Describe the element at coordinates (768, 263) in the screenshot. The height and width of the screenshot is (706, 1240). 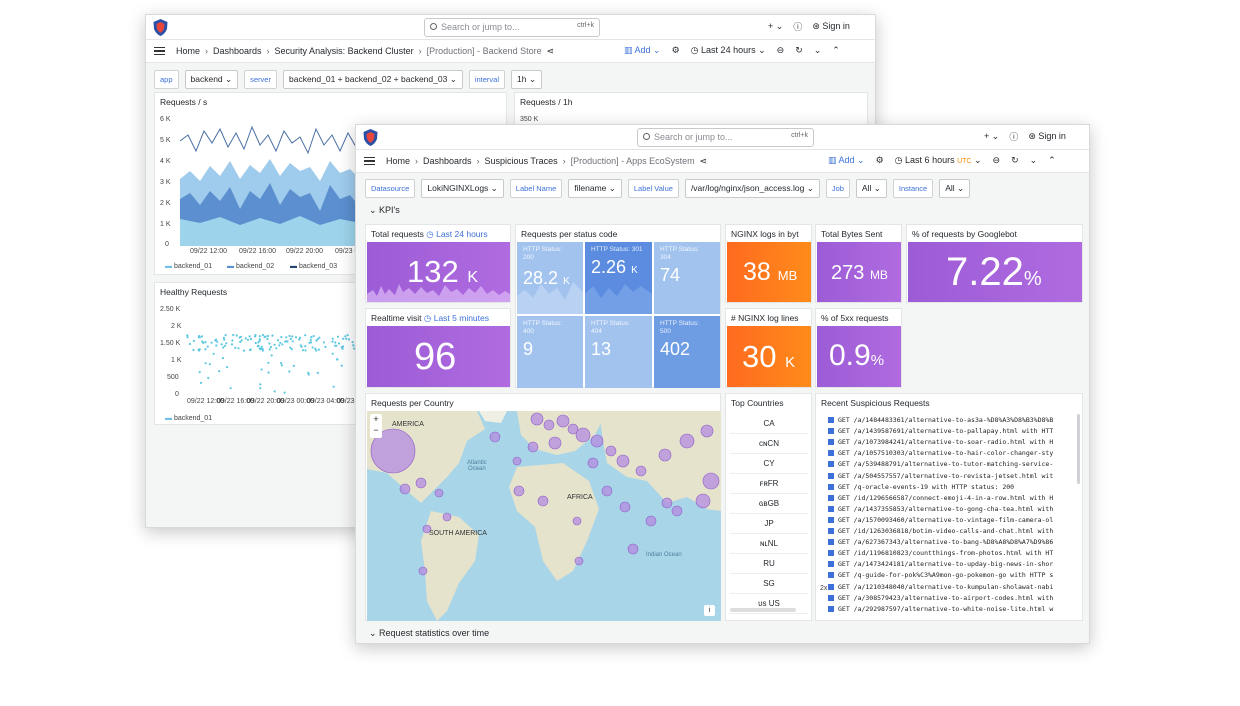
I see `nginx-logs-bytes-panel: NGINX logs in byt 38 MB` at that location.